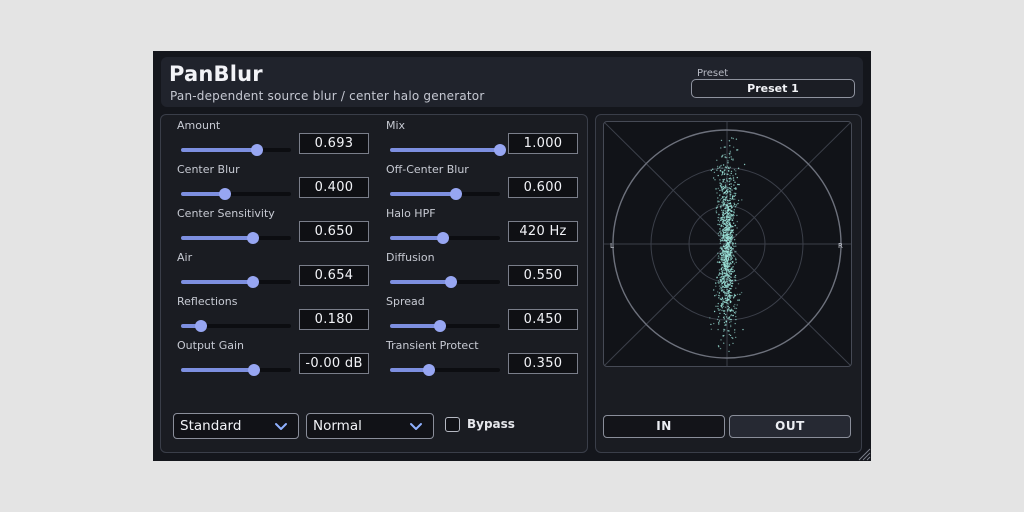 Image resolution: width=1024 pixels, height=512 pixels. I want to click on reflections-slider, so click(236, 326).